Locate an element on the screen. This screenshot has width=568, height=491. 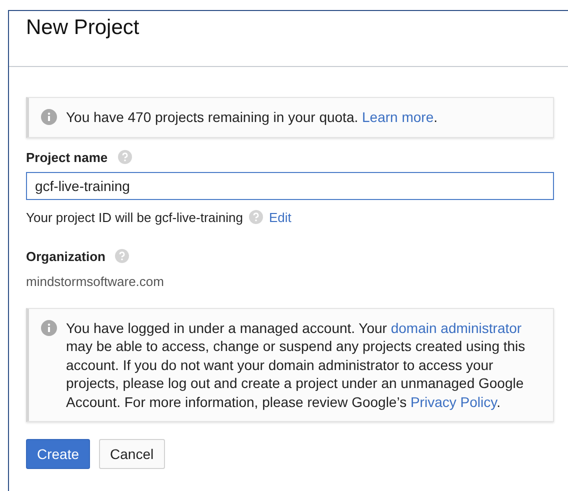
field-label: Project name is located at coordinates (67, 157).